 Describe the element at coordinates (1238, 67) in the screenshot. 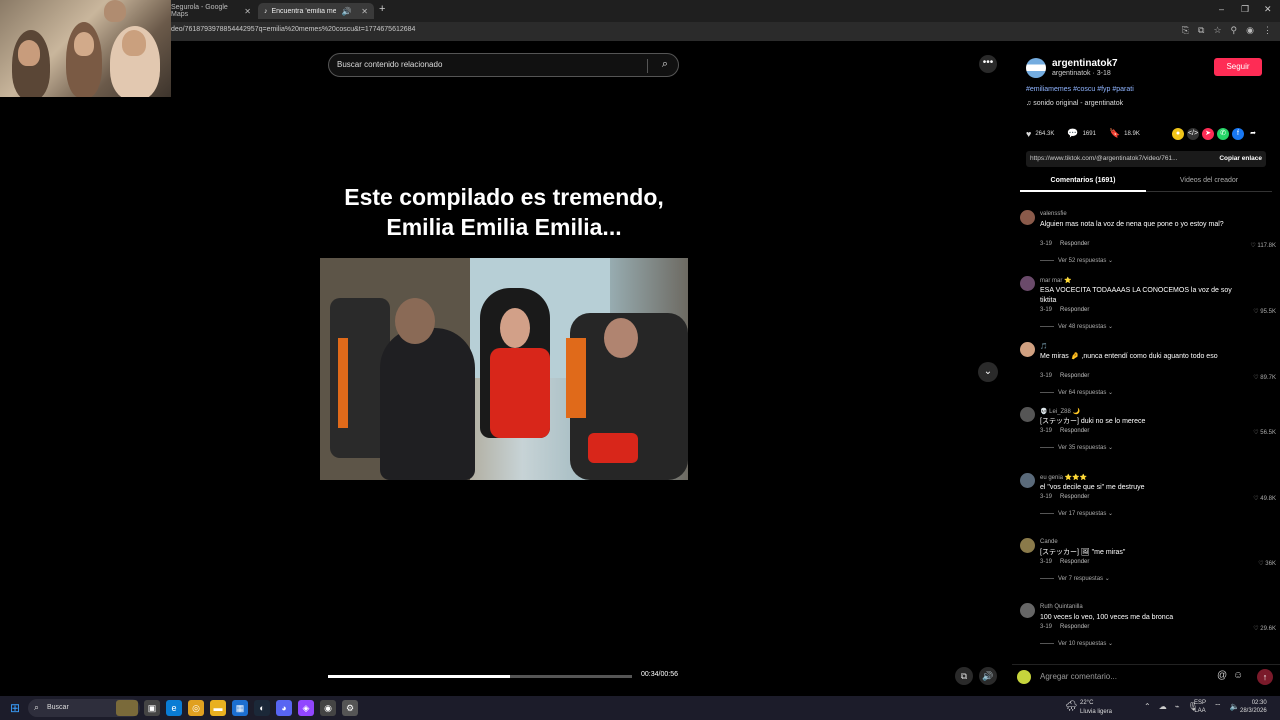

I see `follow-button: Seguir` at that location.